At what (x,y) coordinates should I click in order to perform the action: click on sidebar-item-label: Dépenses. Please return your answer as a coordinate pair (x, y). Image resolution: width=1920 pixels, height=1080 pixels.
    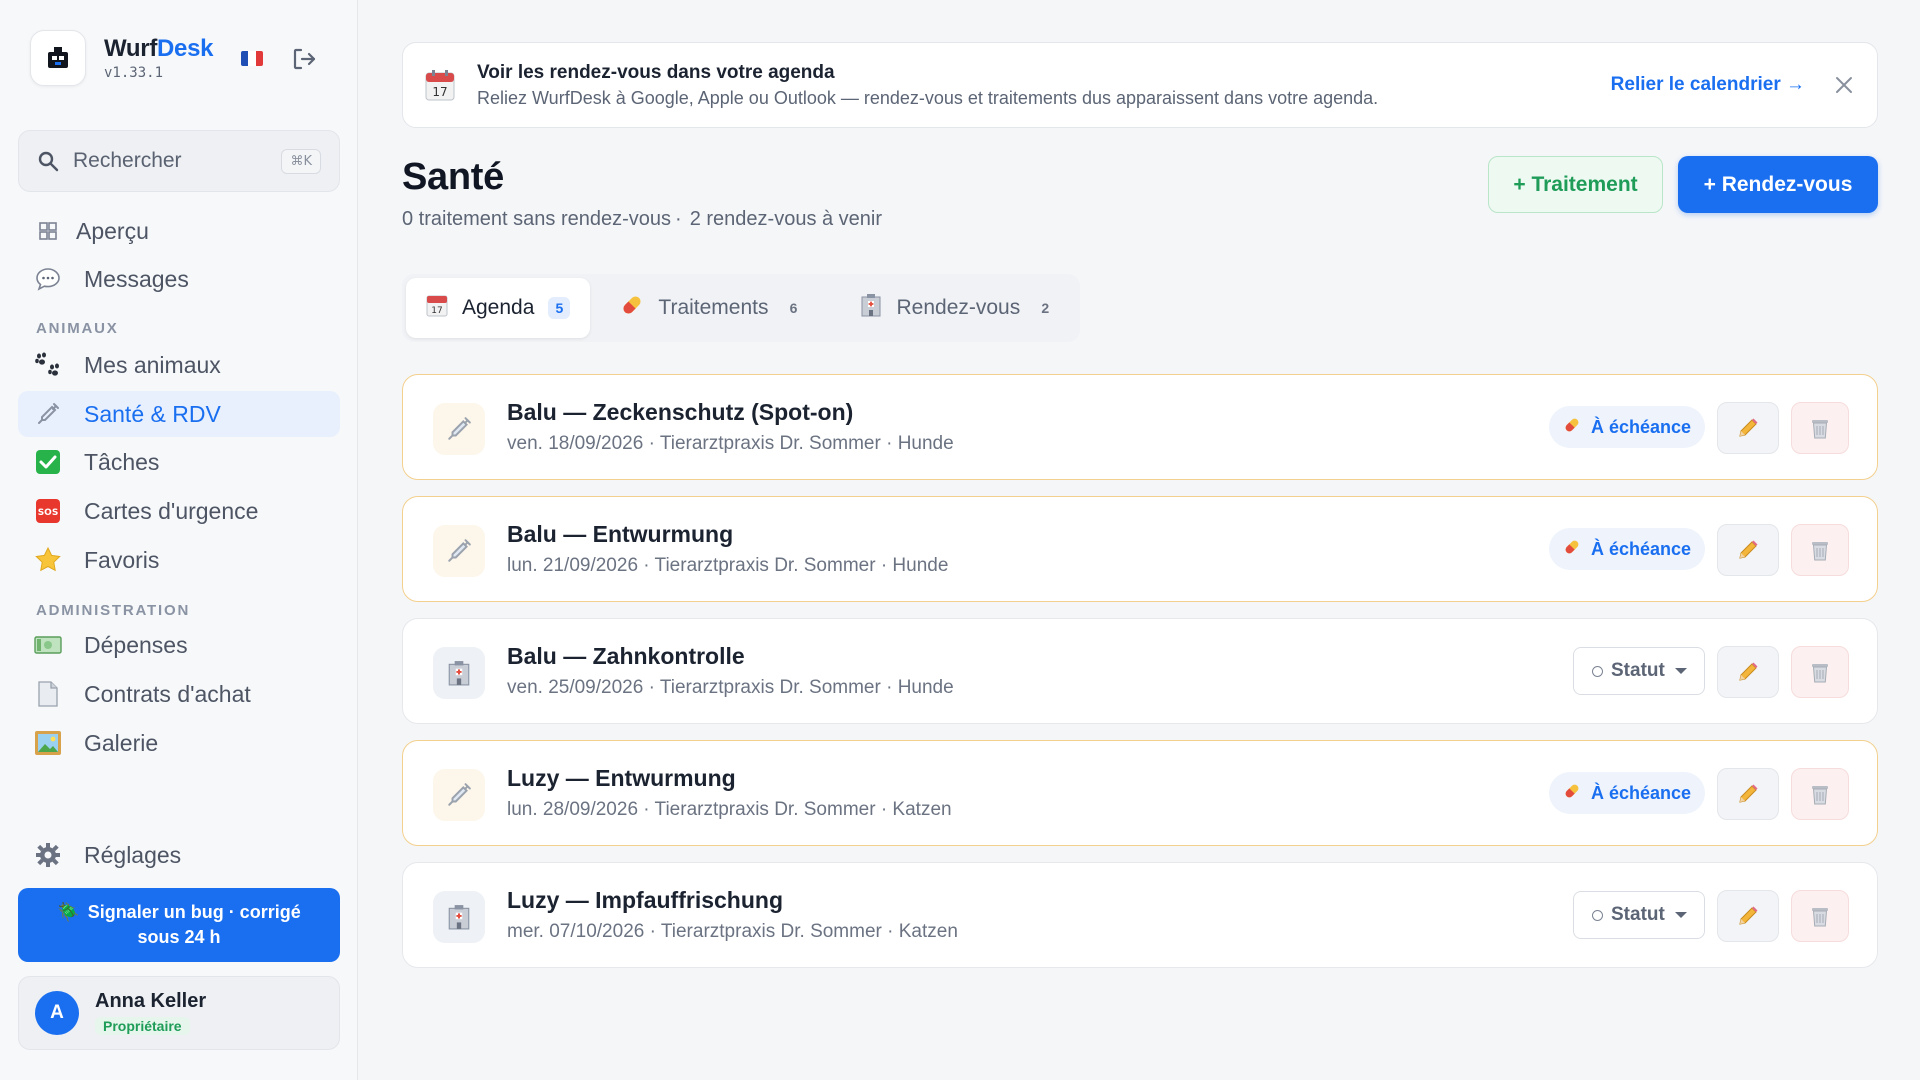
    Looking at the image, I should click on (136, 644).